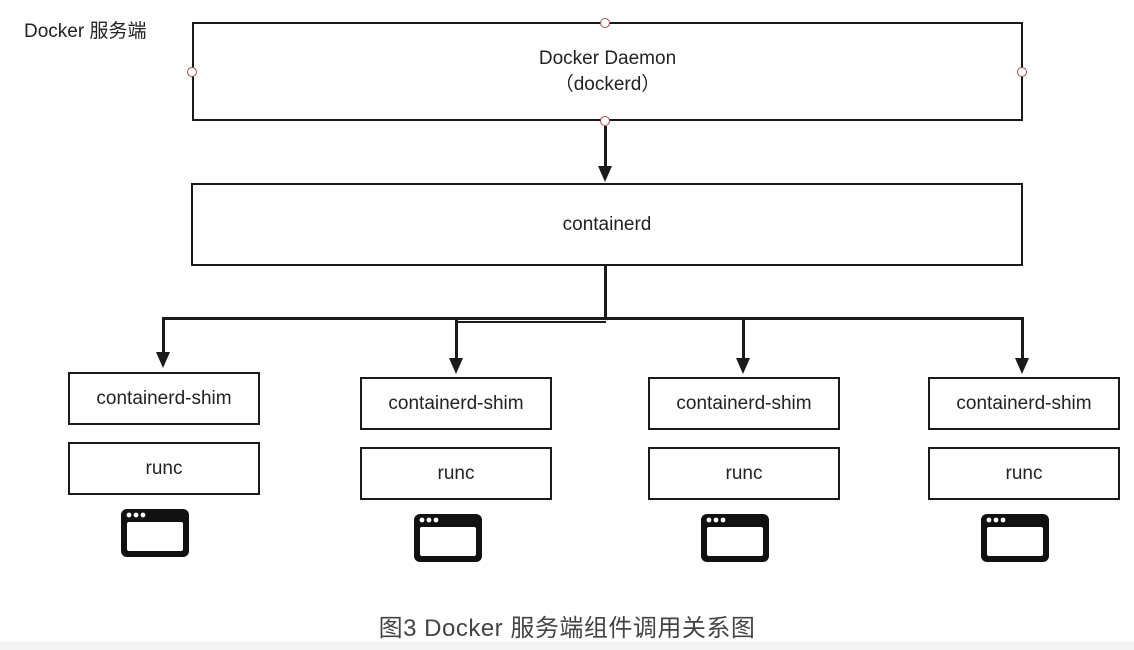 This screenshot has width=1134, height=650. Describe the element at coordinates (531, 322) in the screenshot. I see `connector-bus-inner` at that location.